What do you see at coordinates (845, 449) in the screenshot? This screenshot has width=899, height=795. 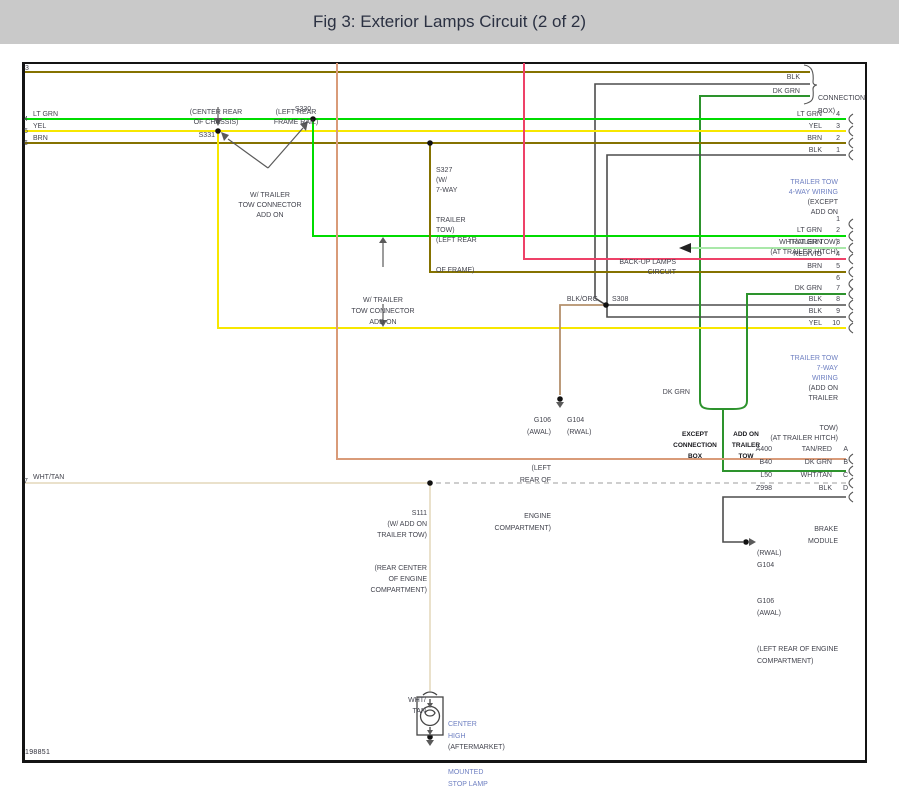 I see `pin-letter: A` at bounding box center [845, 449].